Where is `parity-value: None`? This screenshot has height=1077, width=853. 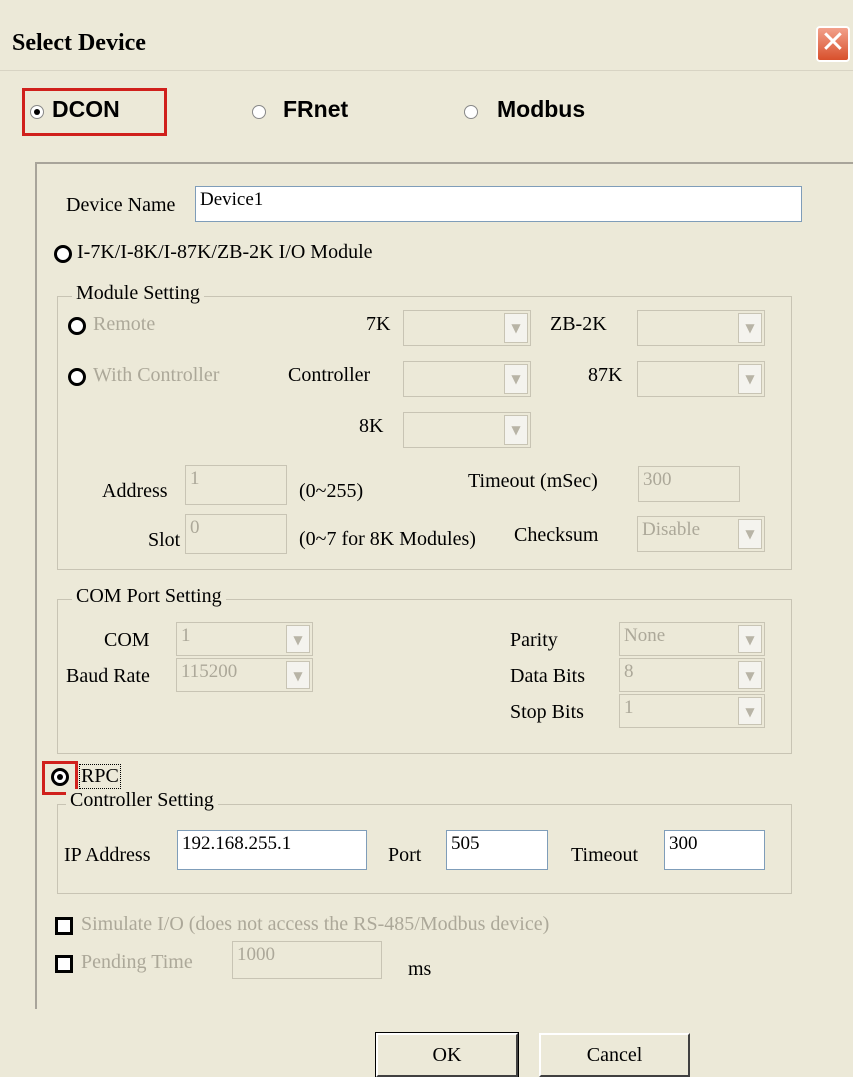
parity-value: None is located at coordinates (645, 635).